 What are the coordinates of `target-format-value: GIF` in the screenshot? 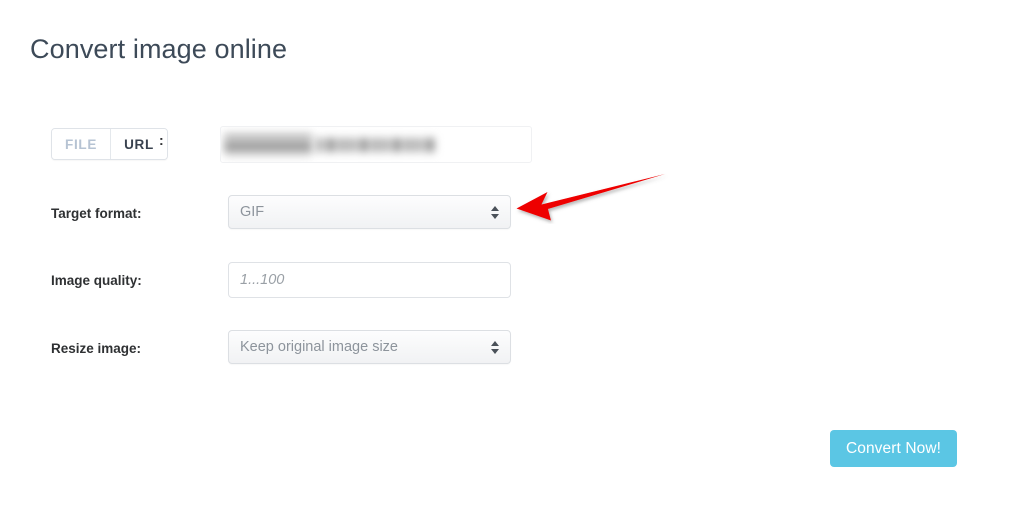 It's located at (252, 212).